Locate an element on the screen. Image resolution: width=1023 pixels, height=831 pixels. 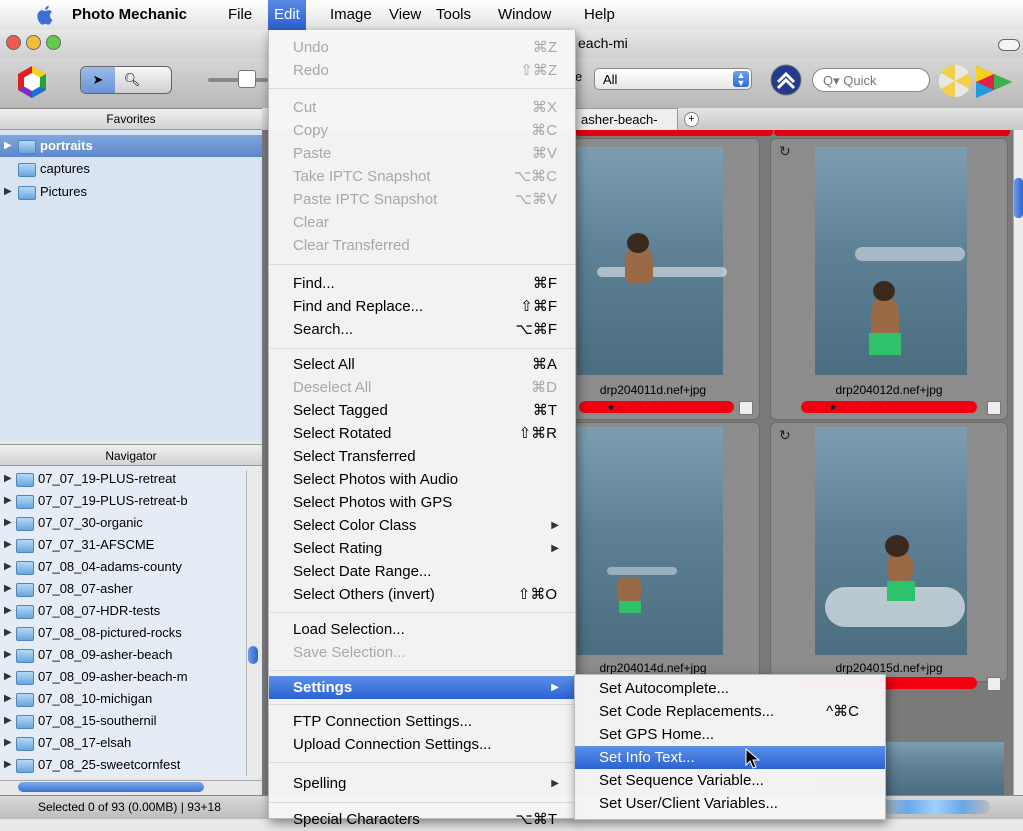
navigator-item: ▶ 07_07_31-AFSCME is located at coordinates (131, 545).